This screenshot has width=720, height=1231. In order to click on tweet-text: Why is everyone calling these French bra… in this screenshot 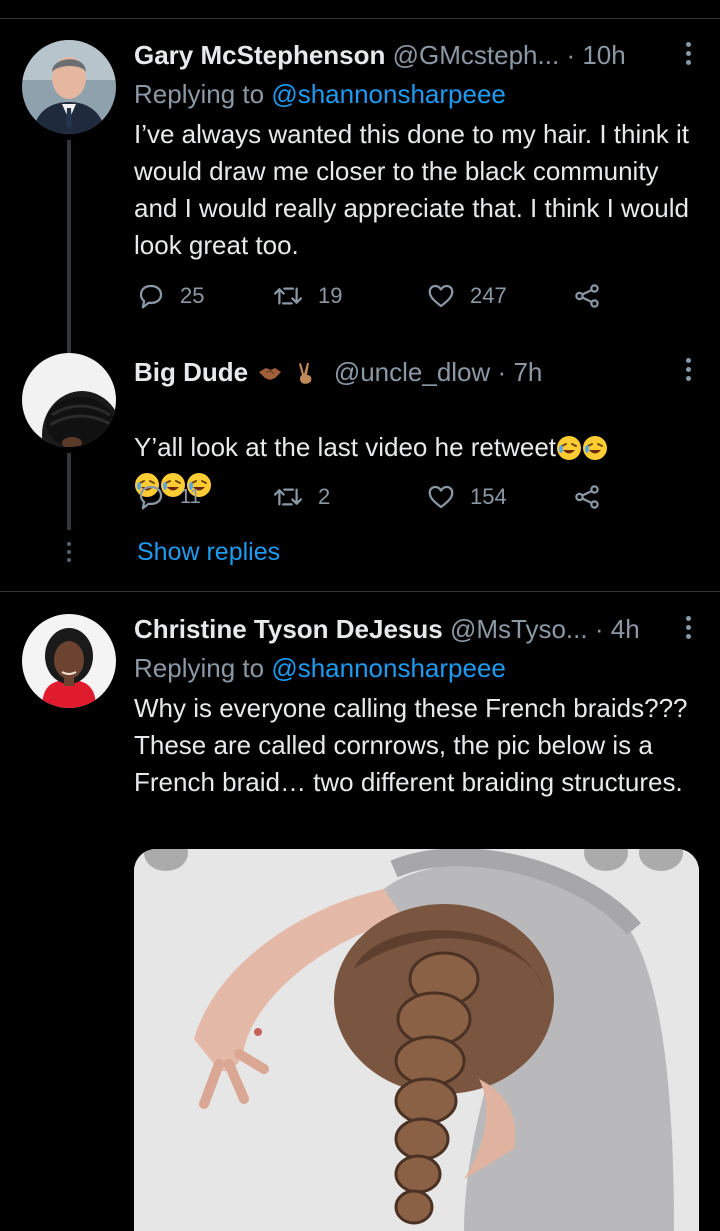, I will do `click(411, 745)`.